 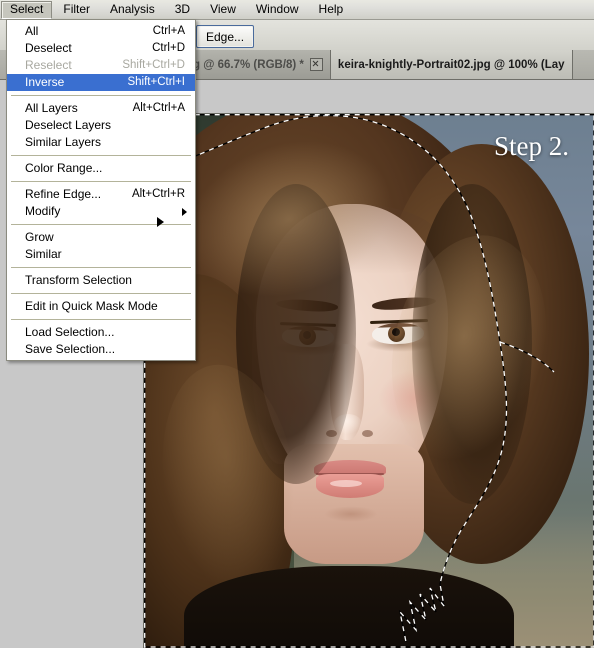 What do you see at coordinates (158, 108) in the screenshot?
I see `menu-item-shortcut: Alt+Ctrl+A` at bounding box center [158, 108].